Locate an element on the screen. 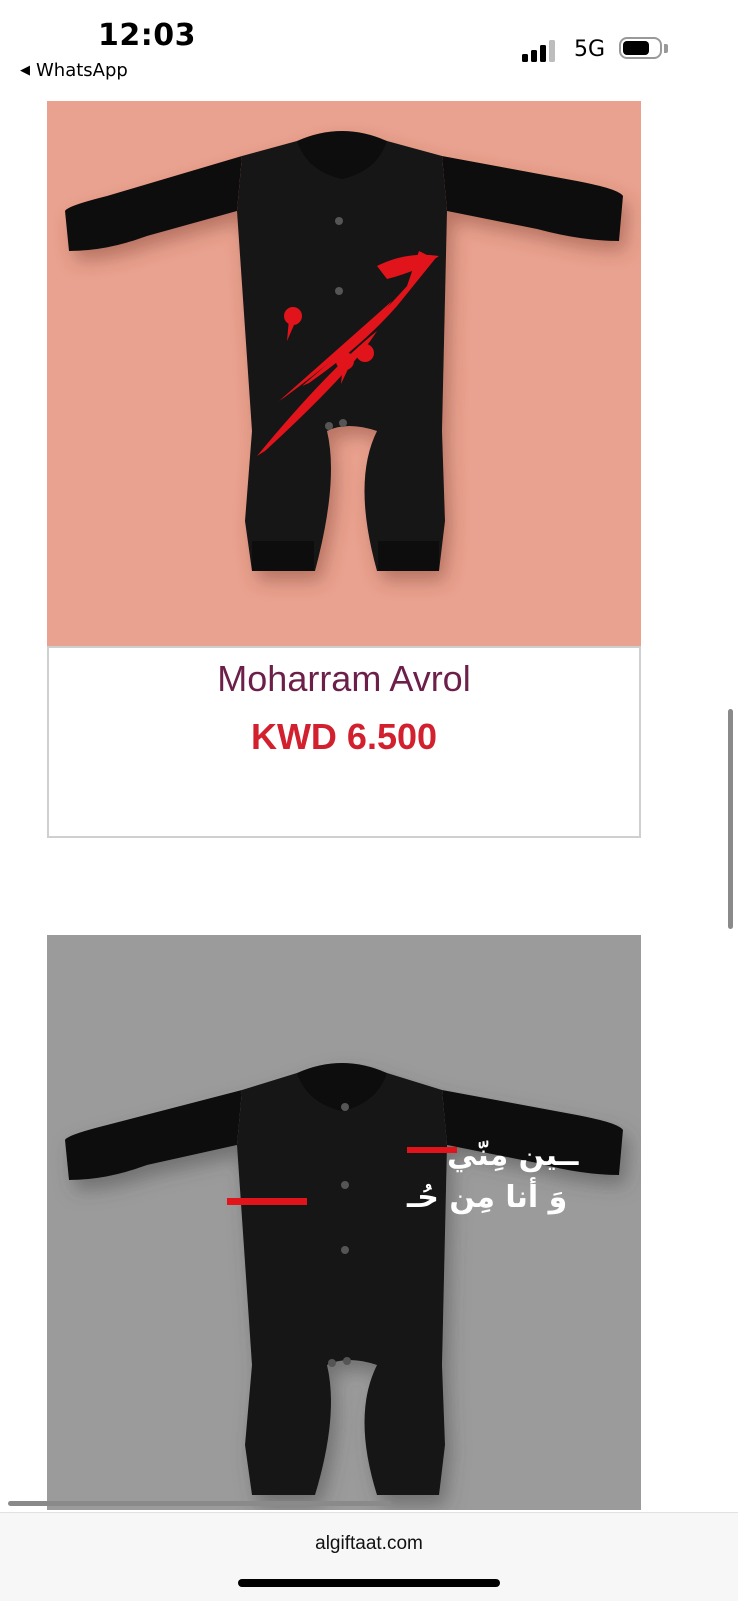 The height and width of the screenshot is (1601, 738). status-time: 12:03 is located at coordinates (147, 35).